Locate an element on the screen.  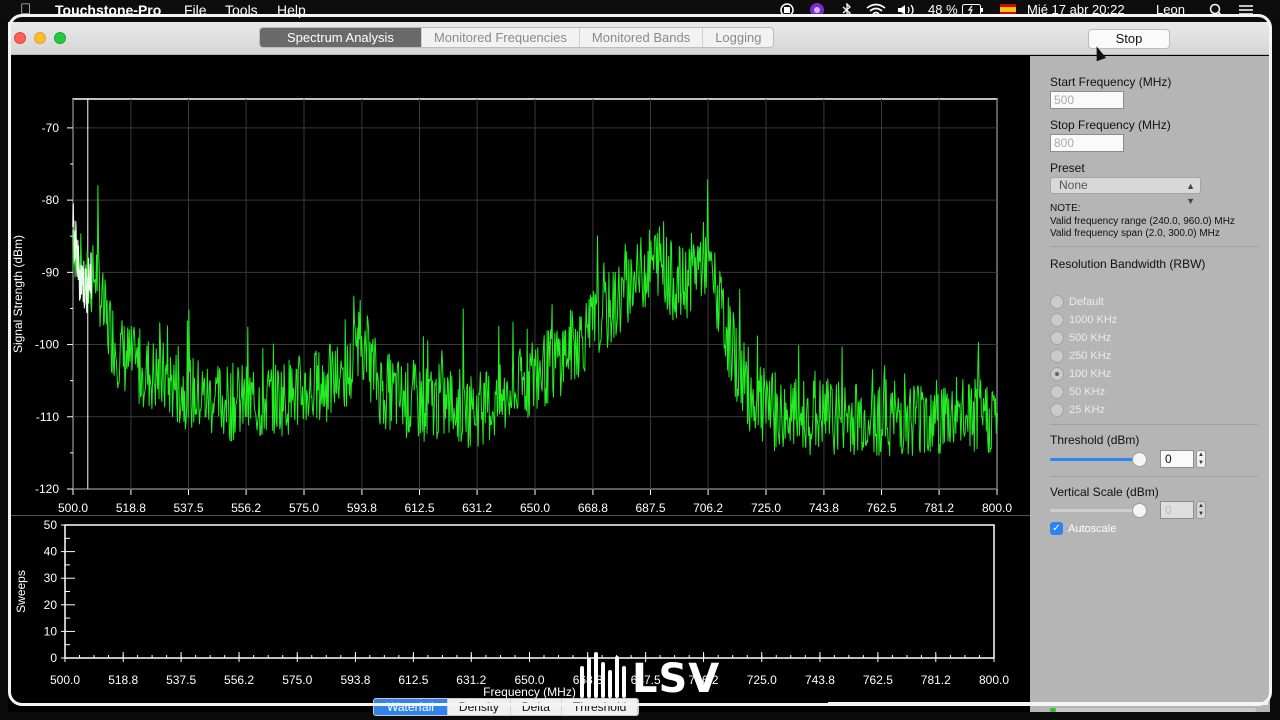
rbw-option: Default is located at coordinates (1077, 302).